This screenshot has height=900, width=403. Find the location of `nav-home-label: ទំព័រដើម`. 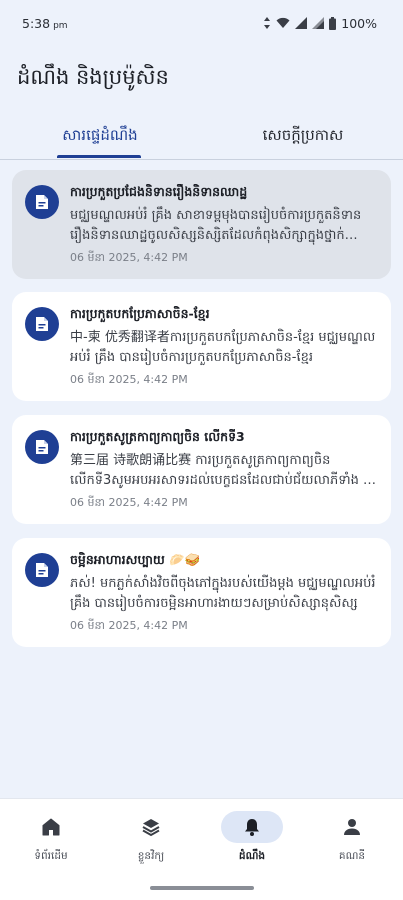

nav-home-label: ទំព័រដើម is located at coordinates (51, 856).